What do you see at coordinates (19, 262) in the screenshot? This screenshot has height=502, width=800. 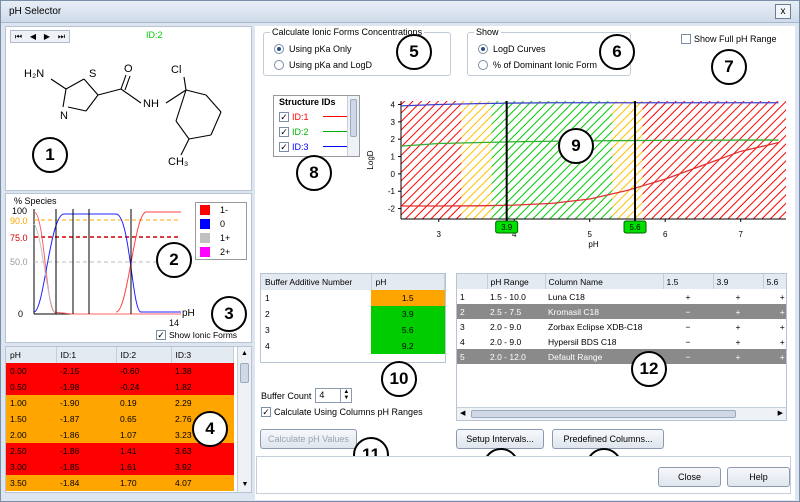 I see `y-label-50: 50.0` at bounding box center [19, 262].